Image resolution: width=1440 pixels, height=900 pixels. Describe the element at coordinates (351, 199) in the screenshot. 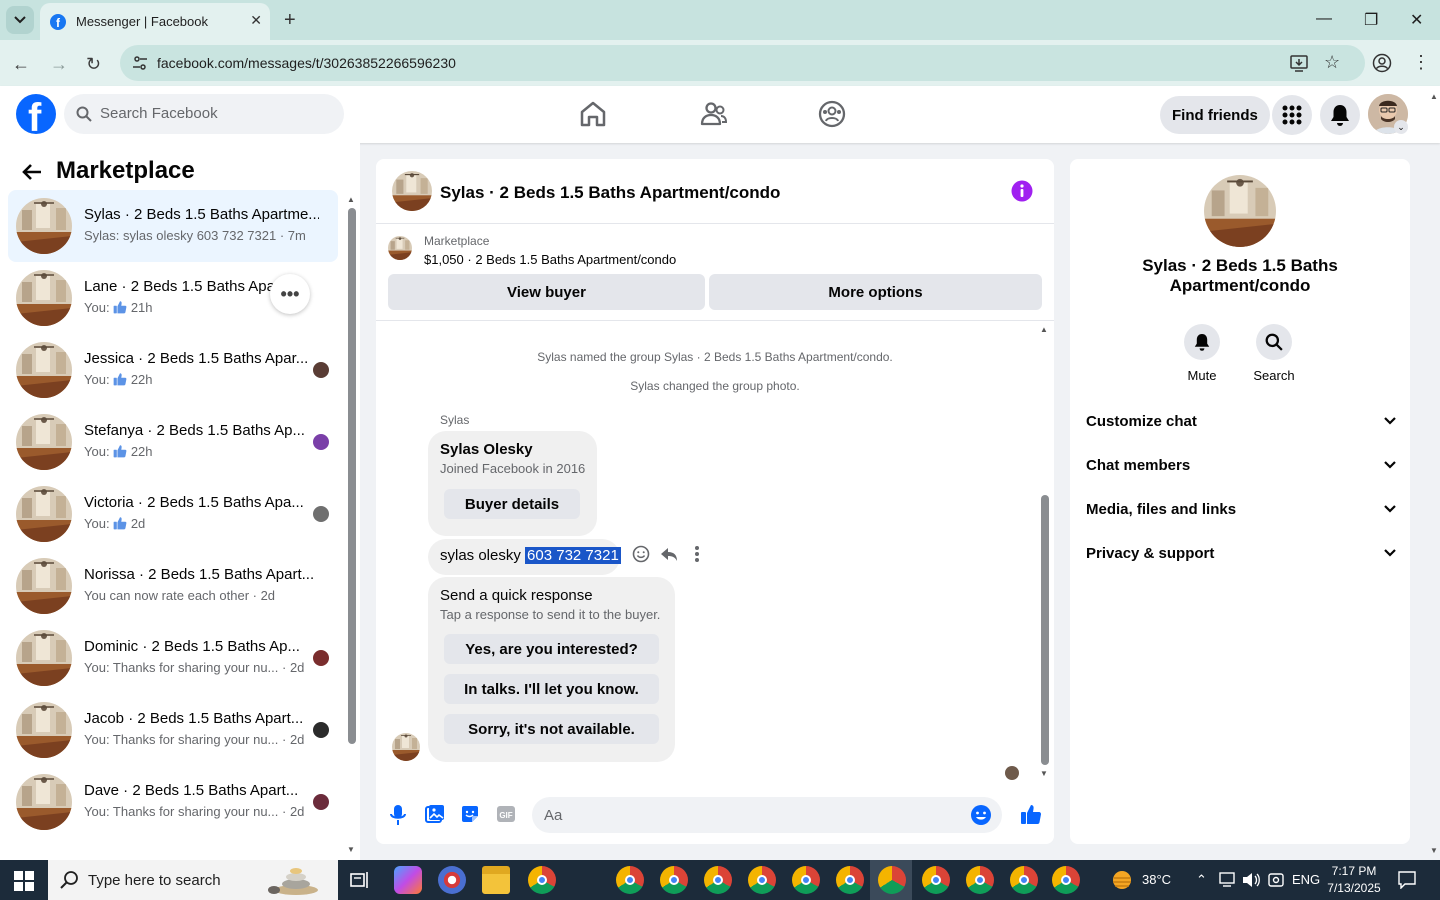

I see `sidebar-scroll-up-icon: ▲` at that location.